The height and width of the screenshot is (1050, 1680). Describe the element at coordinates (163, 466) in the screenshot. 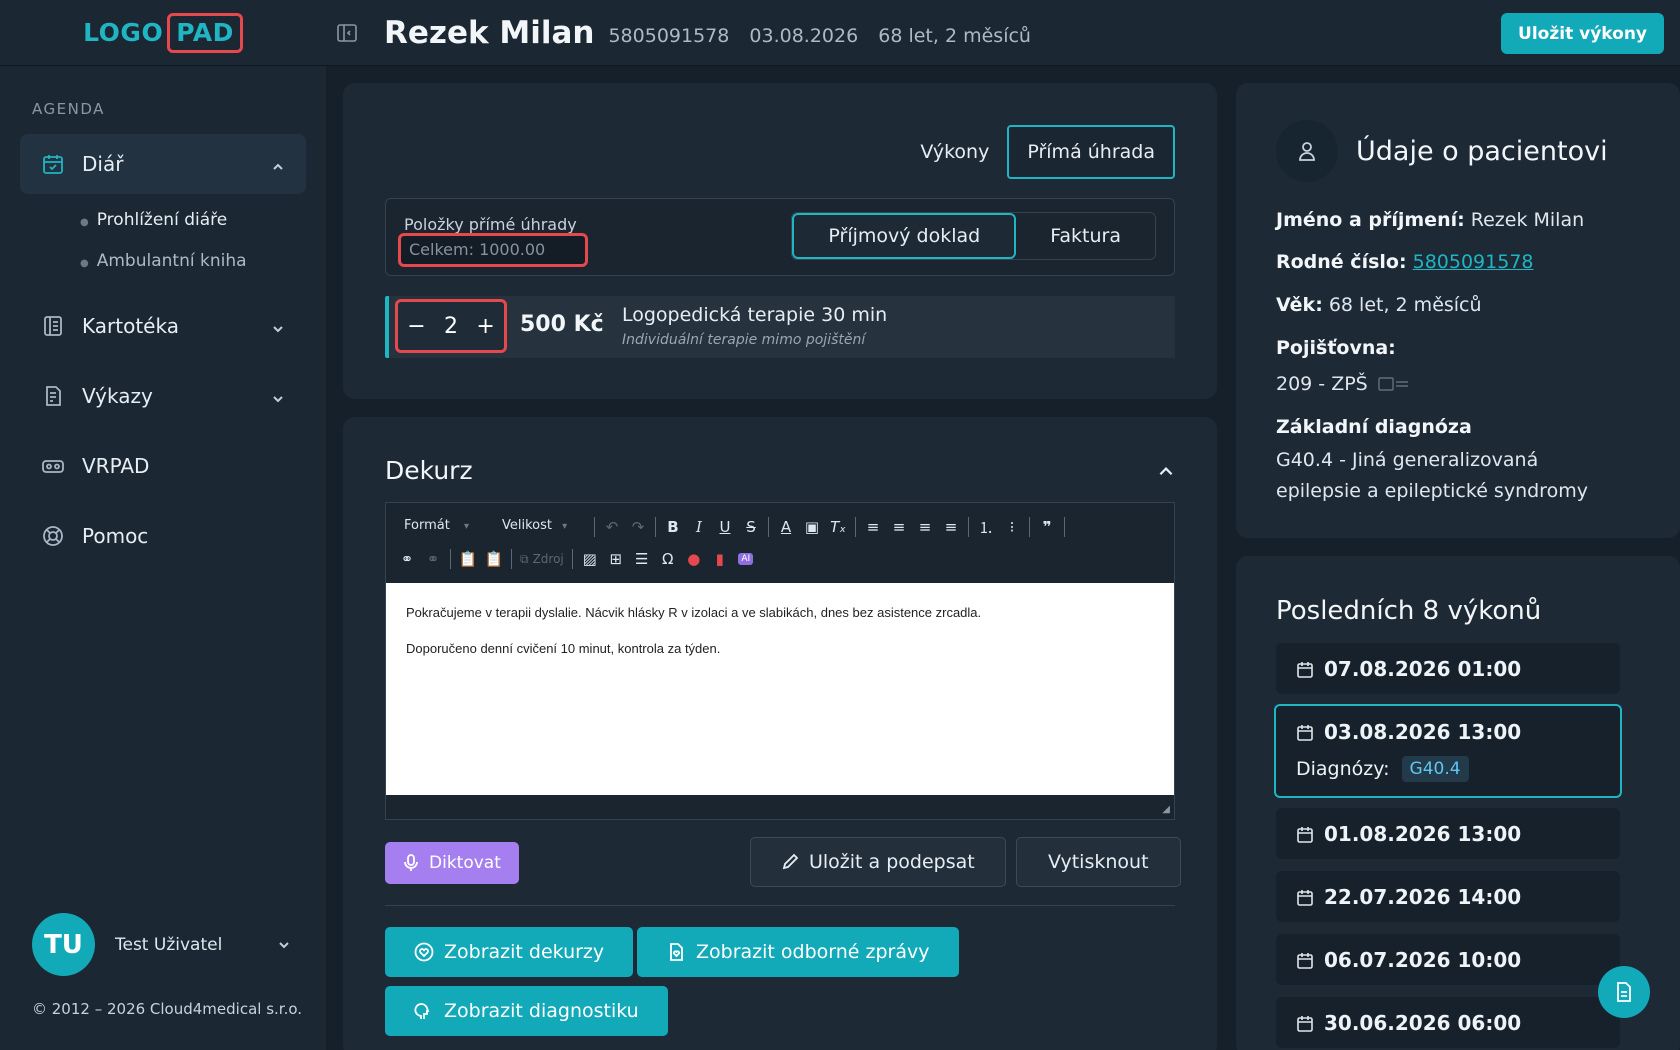

I see `sidebar-item-vrpad: VRPAD` at that location.